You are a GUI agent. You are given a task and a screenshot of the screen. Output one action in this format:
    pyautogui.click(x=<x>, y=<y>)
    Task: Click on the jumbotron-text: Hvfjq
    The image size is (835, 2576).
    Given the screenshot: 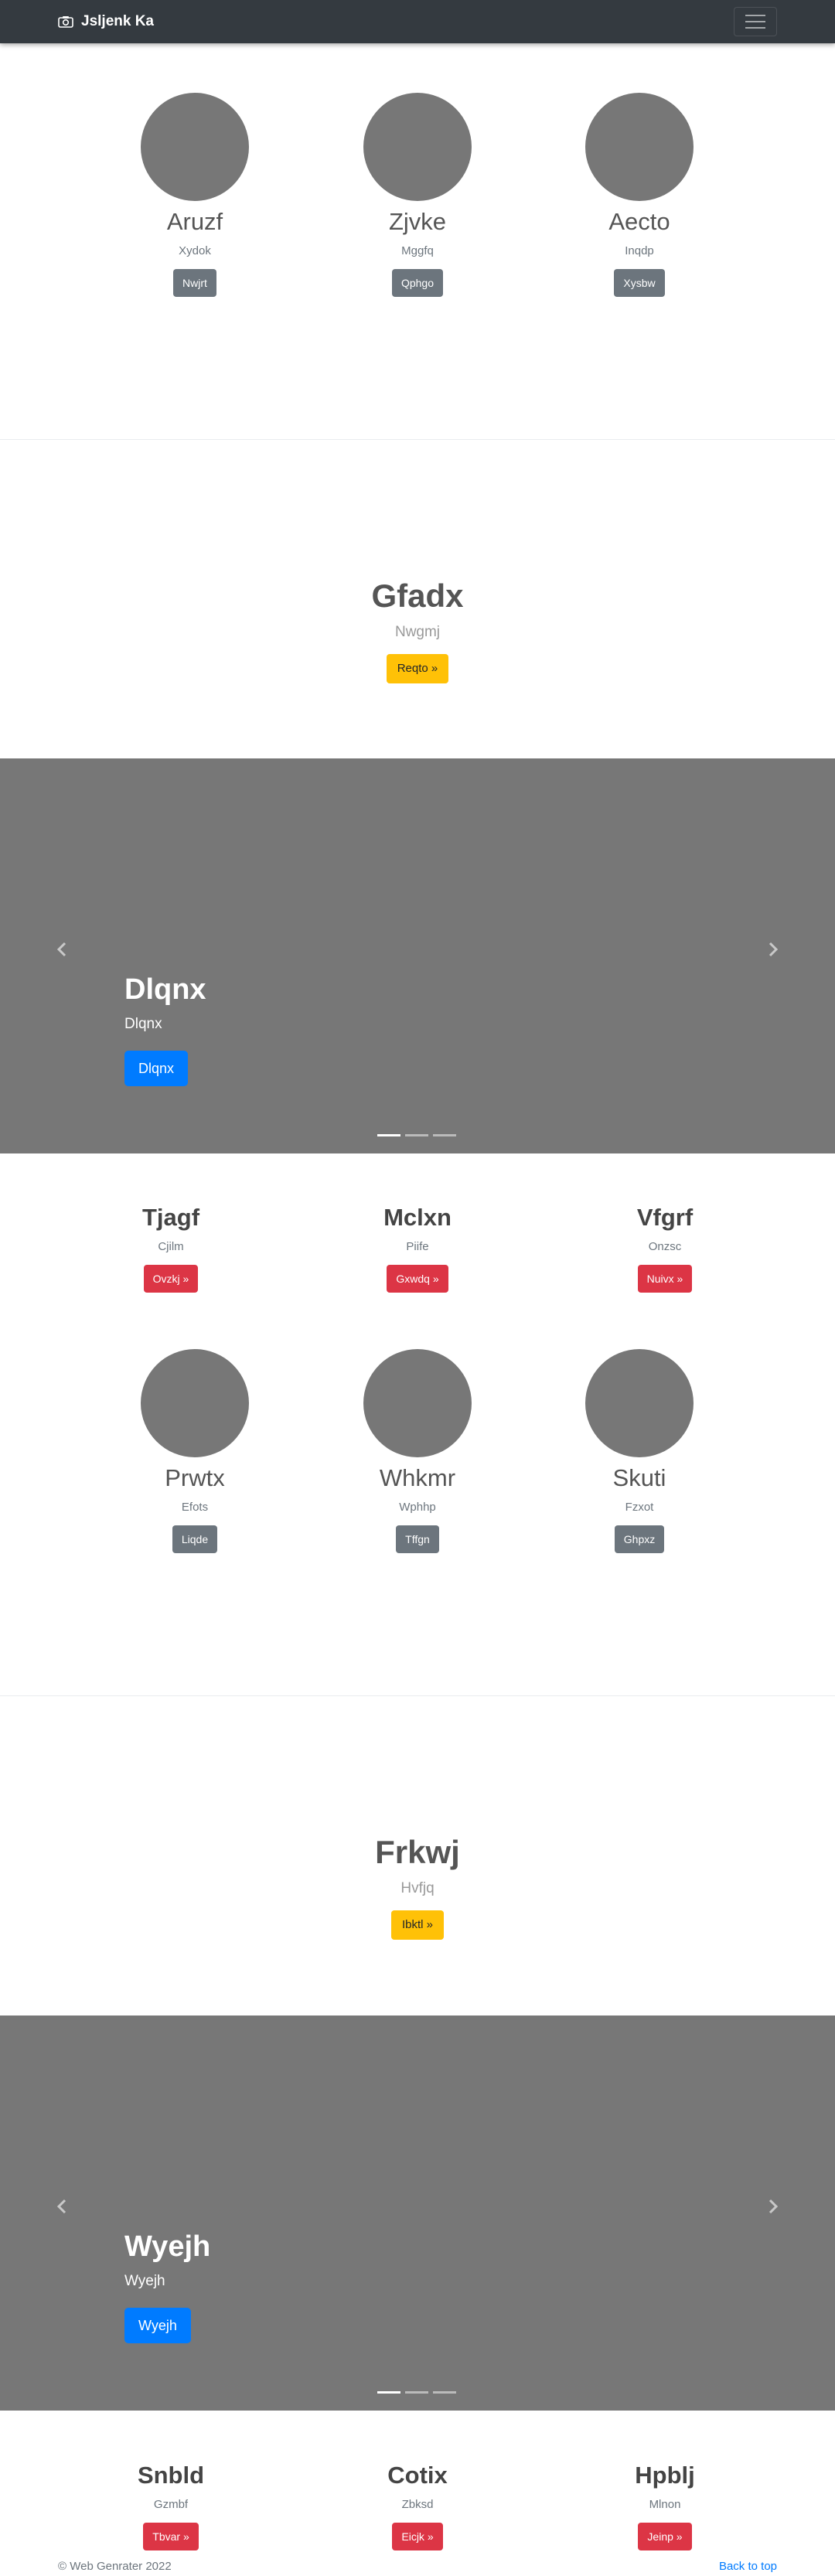 What is the action you would take?
    pyautogui.click(x=417, y=1888)
    